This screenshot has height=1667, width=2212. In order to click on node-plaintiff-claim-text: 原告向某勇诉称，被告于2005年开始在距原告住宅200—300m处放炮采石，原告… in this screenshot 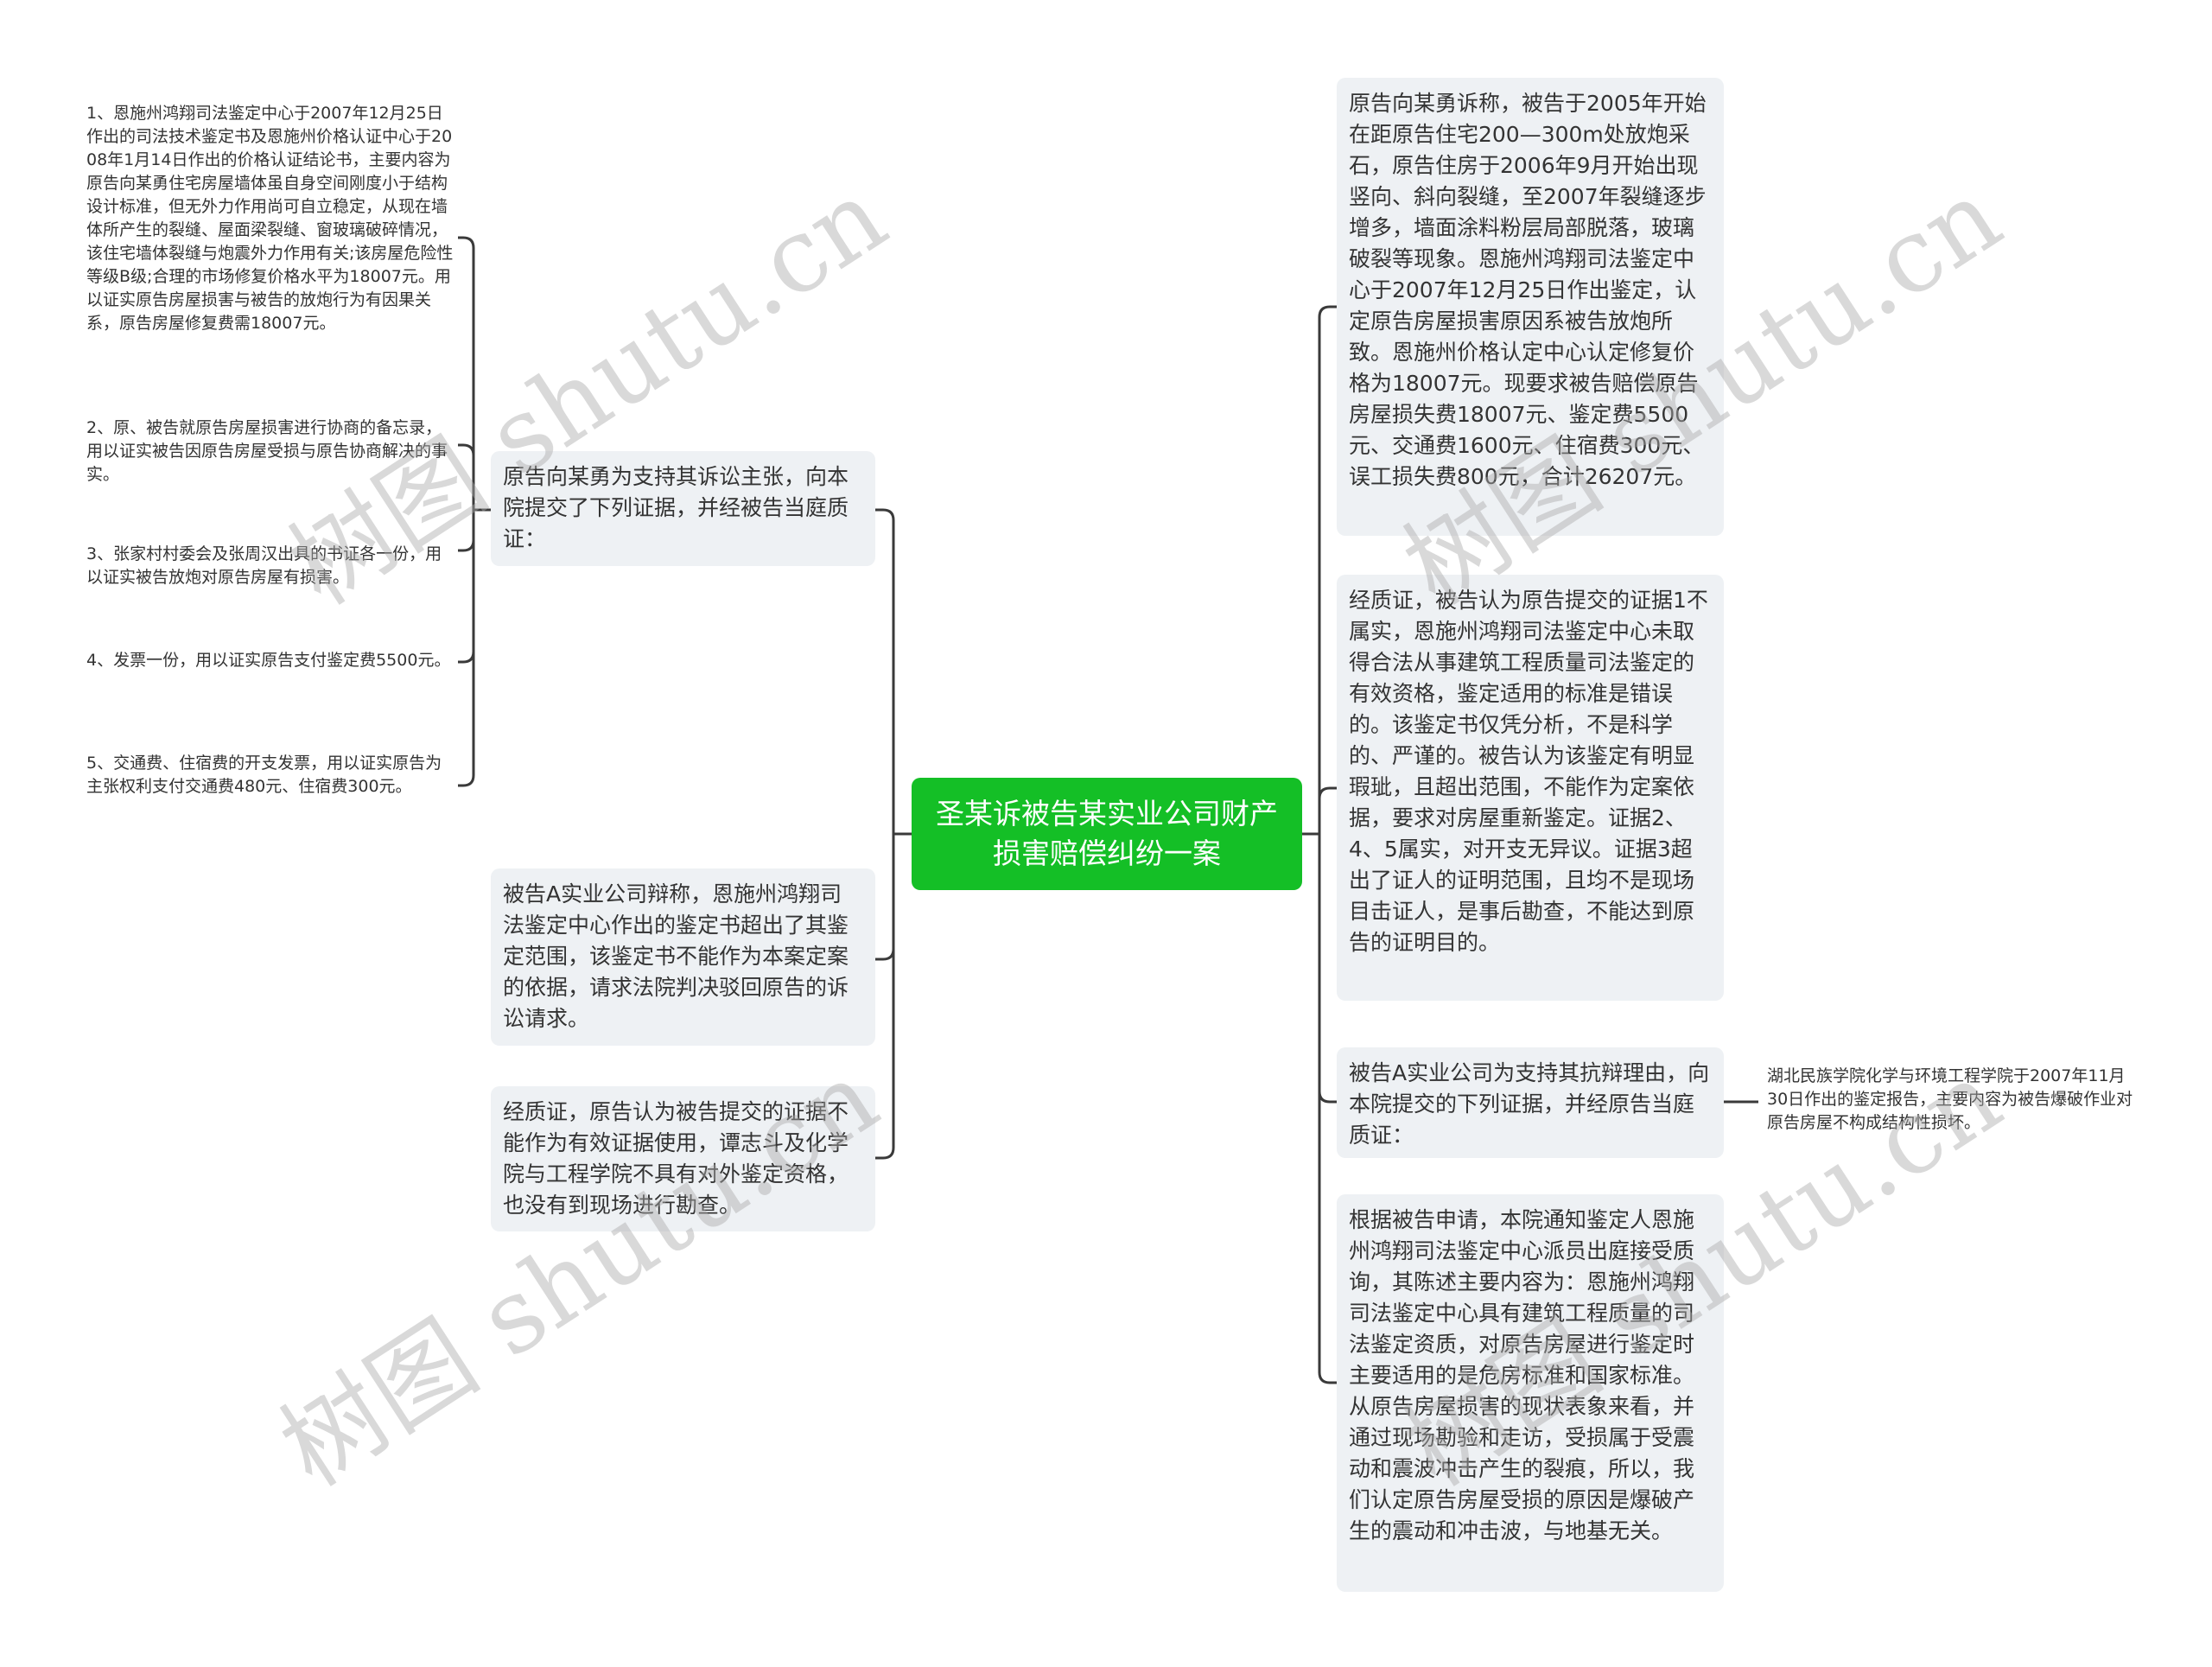, I will do `click(1528, 290)`.